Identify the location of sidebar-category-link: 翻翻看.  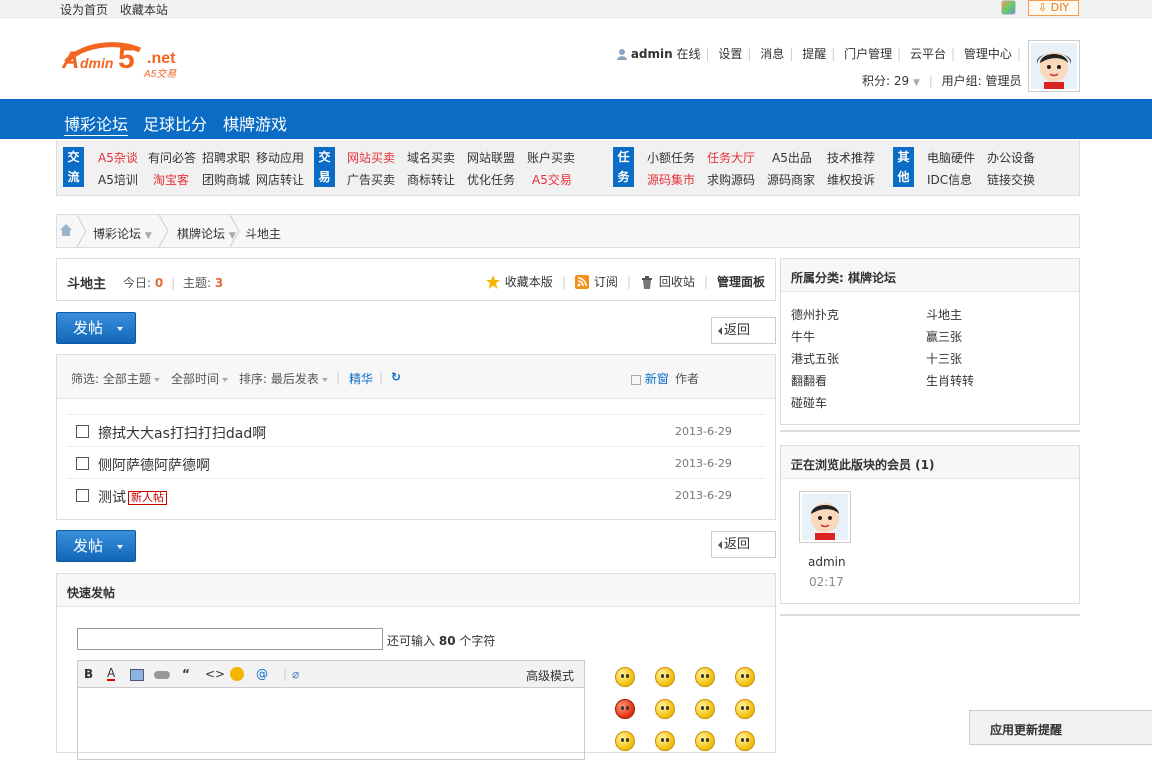
(809, 380).